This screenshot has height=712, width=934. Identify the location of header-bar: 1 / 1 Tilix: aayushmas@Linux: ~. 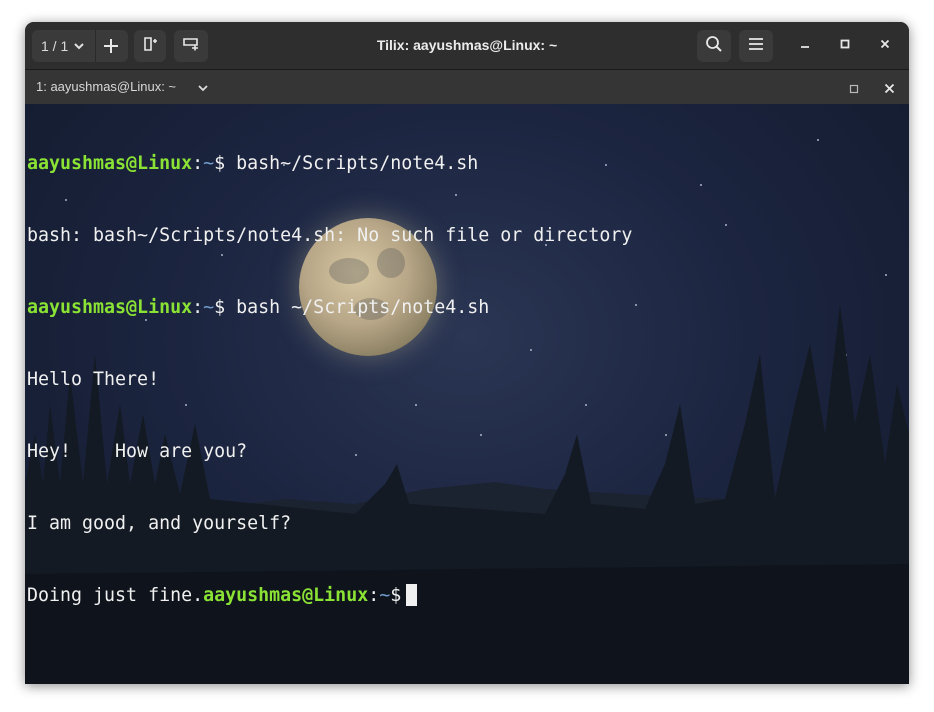
(467, 46).